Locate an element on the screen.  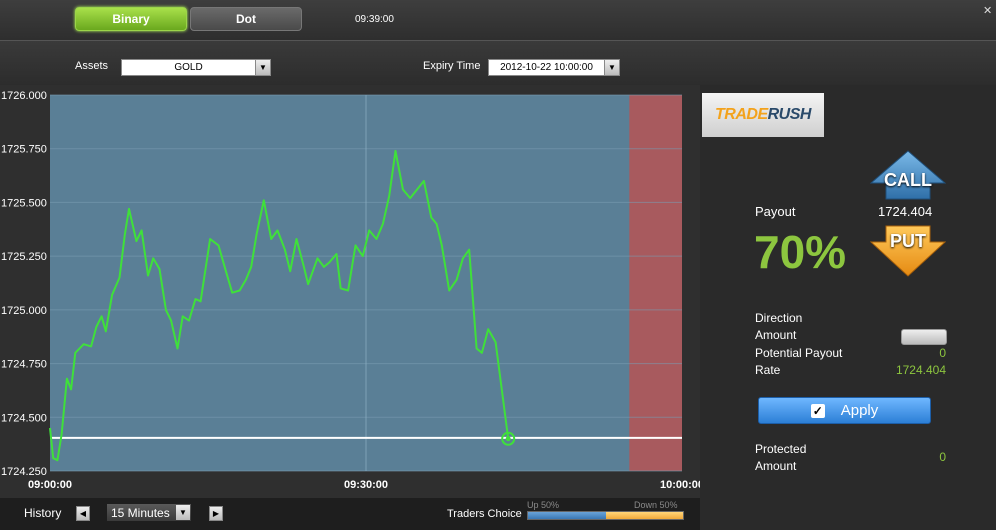
history-label: History is located at coordinates (43, 513).